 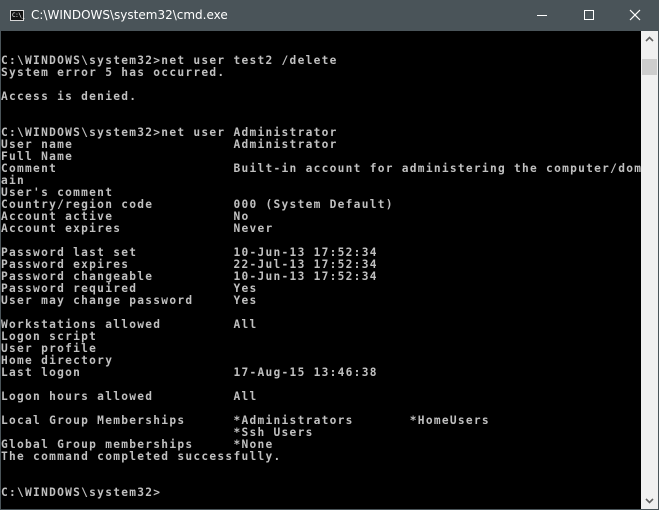 I want to click on console-line: Workstations allowed All, so click(x=129, y=324).